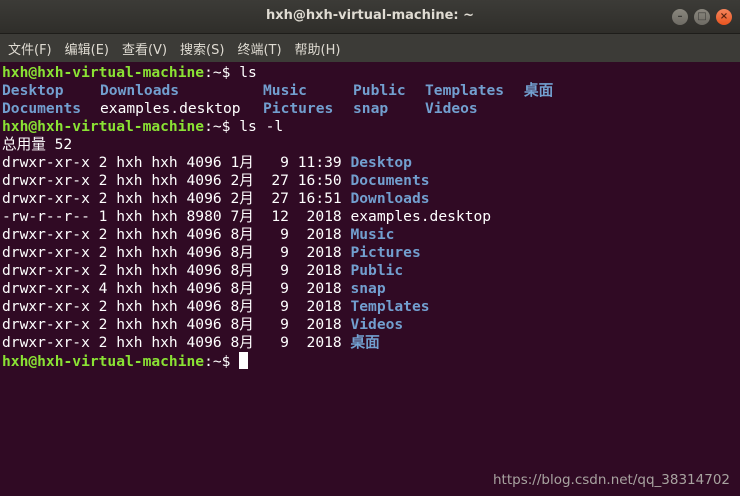 The width and height of the screenshot is (740, 496). What do you see at coordinates (176, 198) in the screenshot?
I see `listing-meta: drwxr-xr-x 2 hxh hxh 4096 2月 27 16:51` at bounding box center [176, 198].